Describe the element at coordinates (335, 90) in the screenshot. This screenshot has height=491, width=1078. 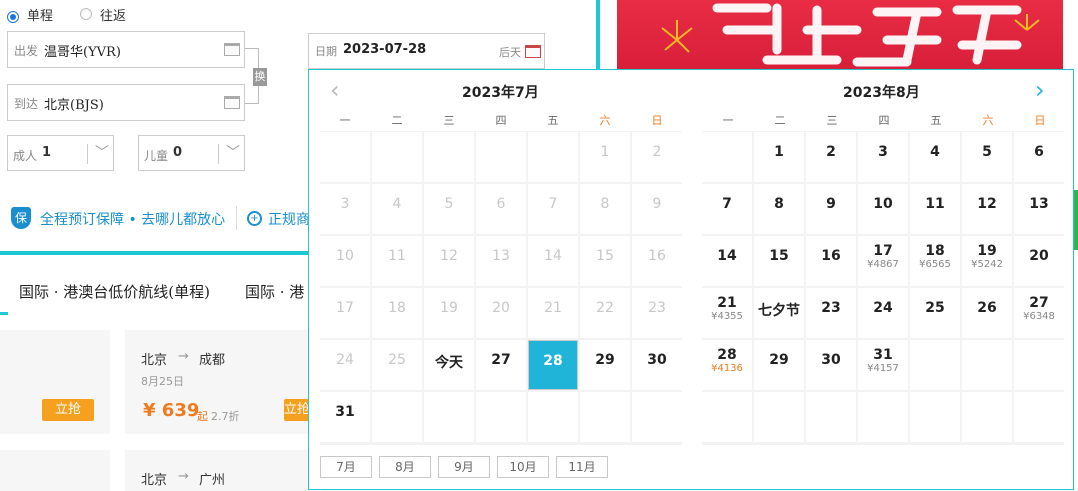
I see `prev-month-arrow: ‹` at that location.